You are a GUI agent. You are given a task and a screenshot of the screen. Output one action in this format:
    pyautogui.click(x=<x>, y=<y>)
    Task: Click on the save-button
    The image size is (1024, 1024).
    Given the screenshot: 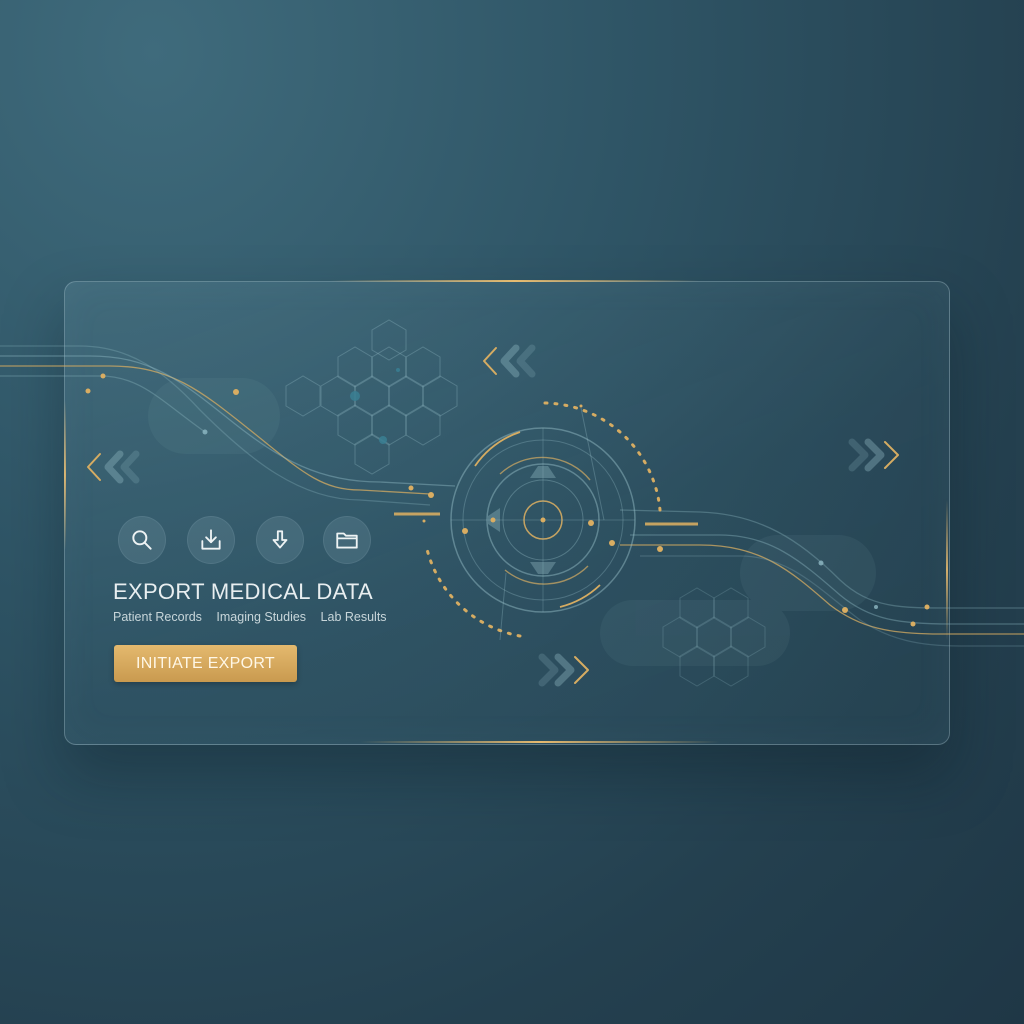 What is the action you would take?
    pyautogui.click(x=280, y=540)
    